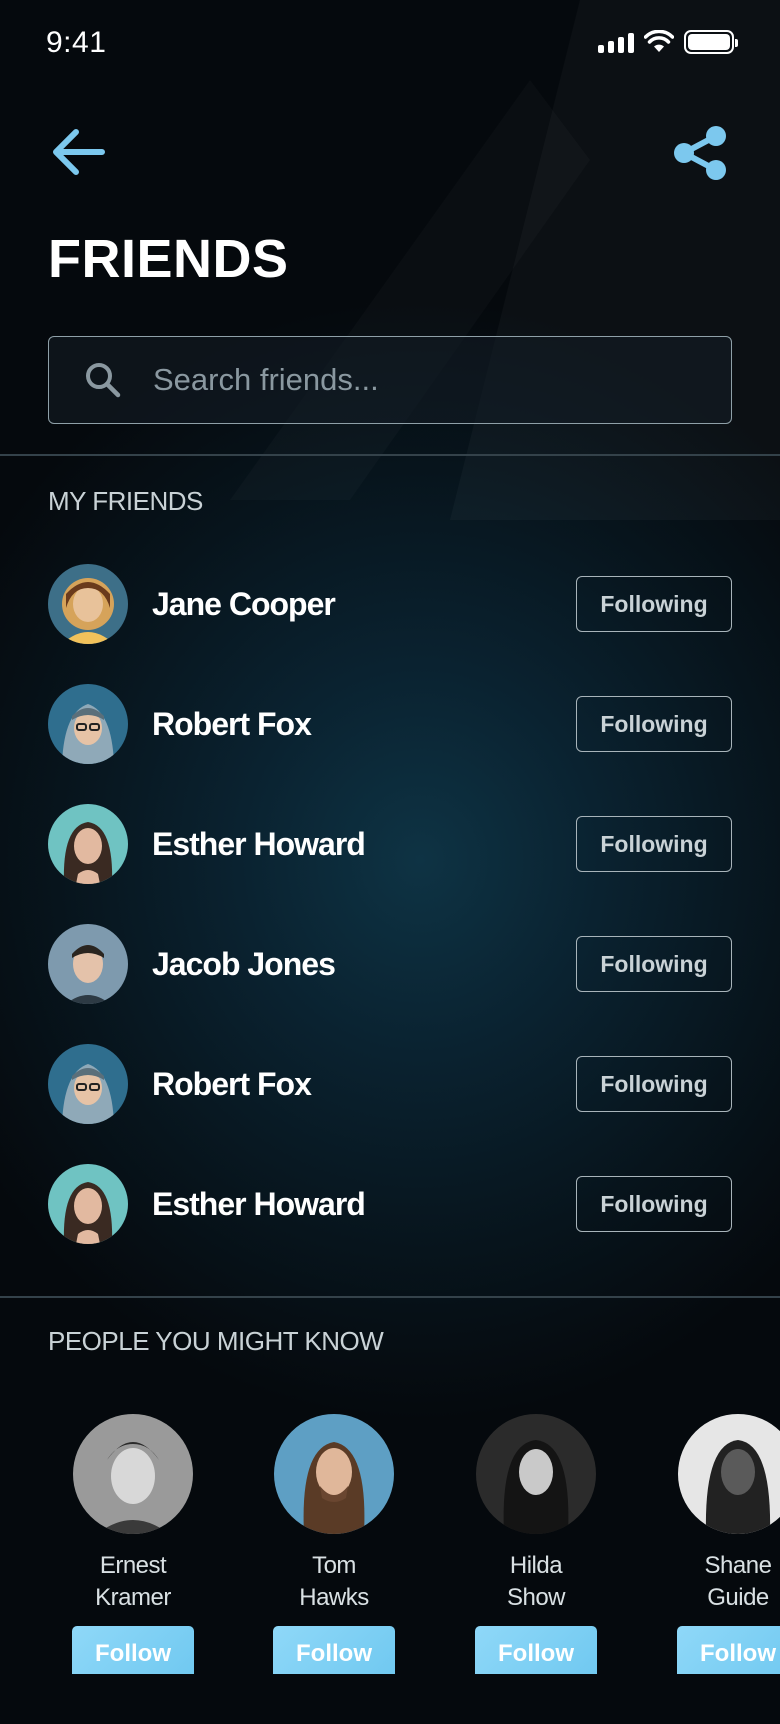 Image resolution: width=780 pixels, height=1724 pixels. What do you see at coordinates (536, 1544) in the screenshot?
I see `suggestion-card: Hilda Show Follow` at bounding box center [536, 1544].